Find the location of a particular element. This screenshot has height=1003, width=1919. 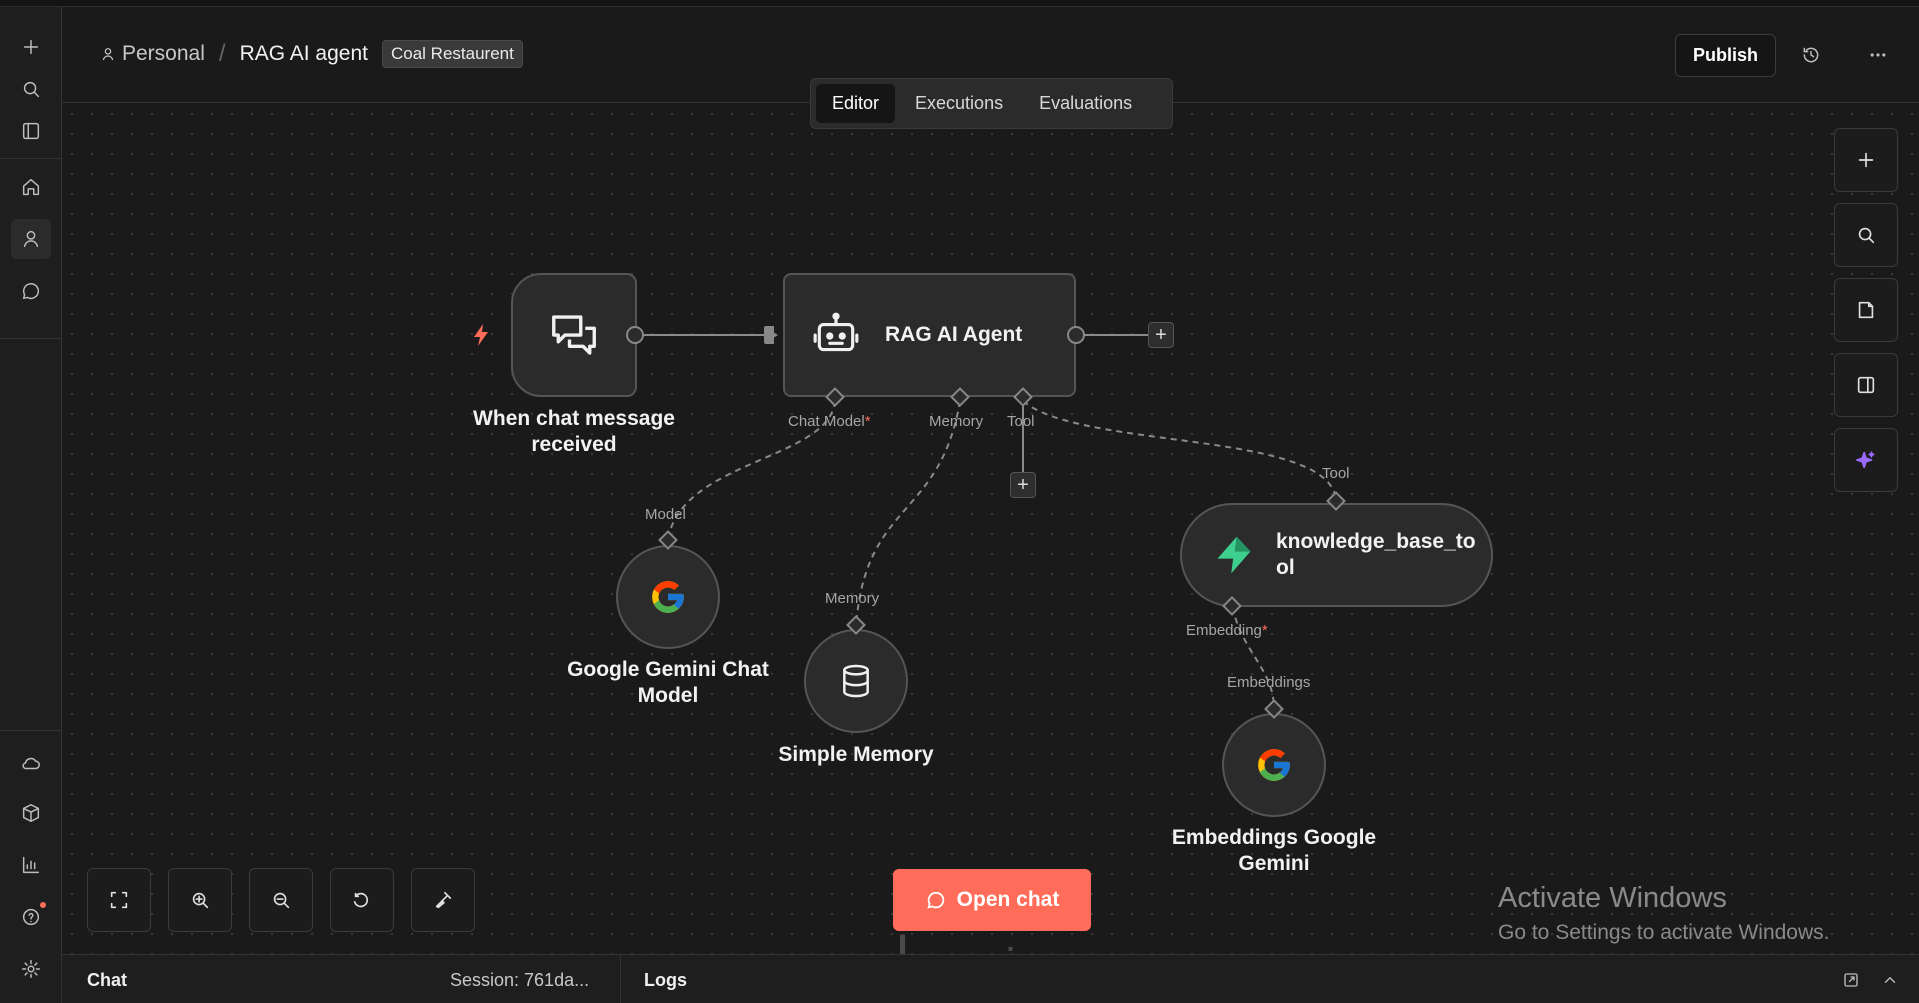

ai-sparkle-icon is located at coordinates (1865, 460).